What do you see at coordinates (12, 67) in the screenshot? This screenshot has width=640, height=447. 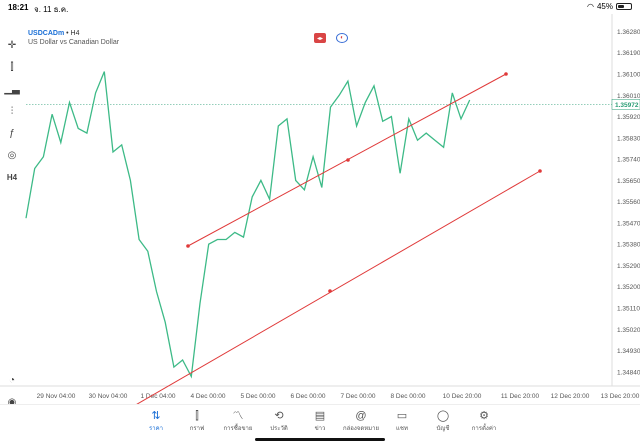 I see `candles-icon: ⫿` at bounding box center [12, 67].